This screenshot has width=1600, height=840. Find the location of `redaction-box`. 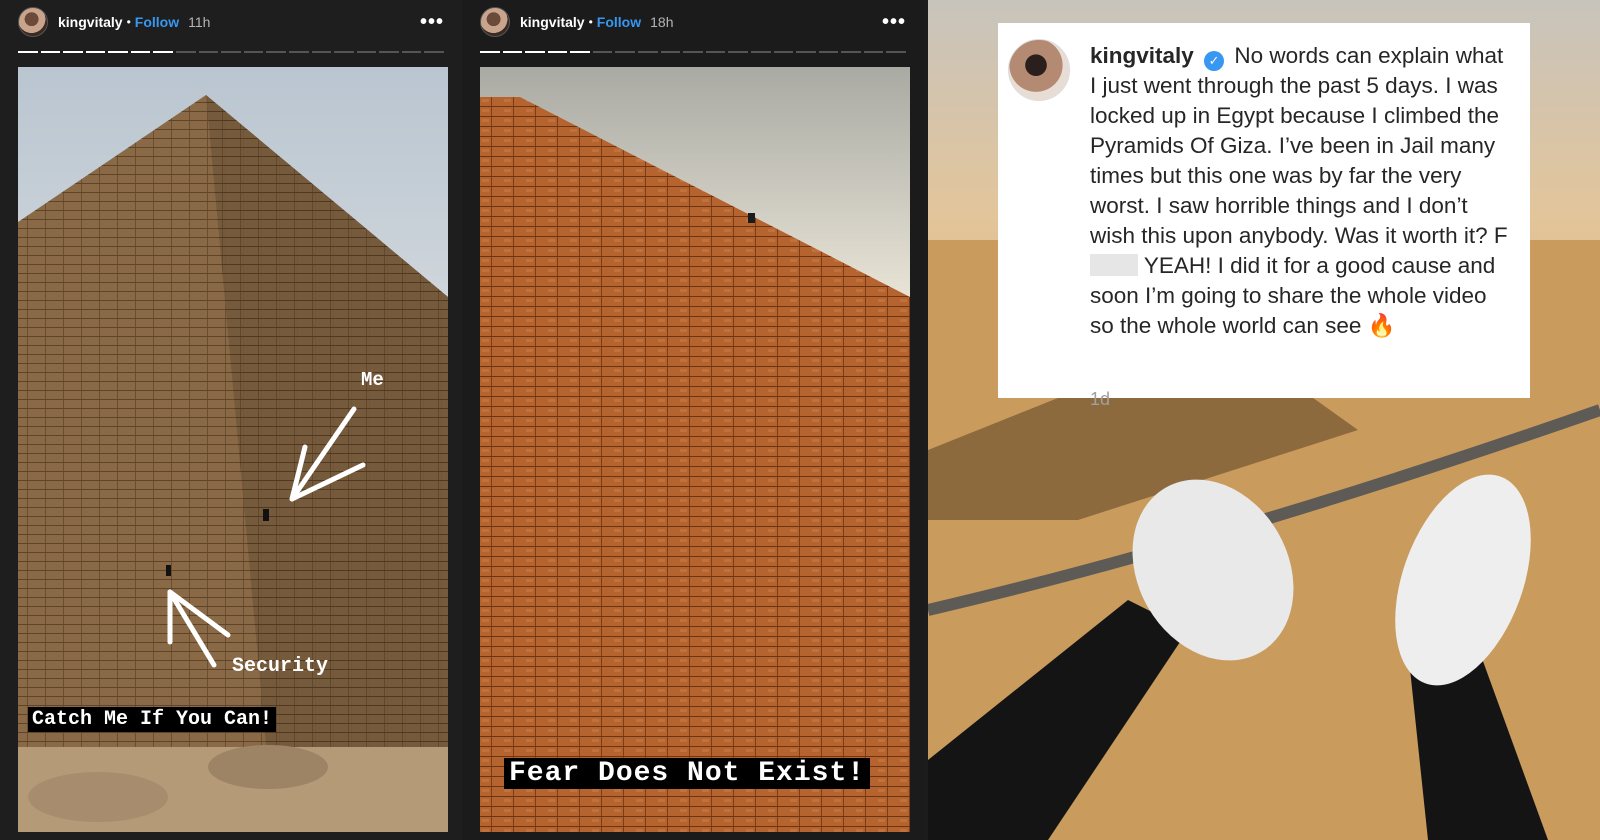

redaction-box is located at coordinates (1114, 265).